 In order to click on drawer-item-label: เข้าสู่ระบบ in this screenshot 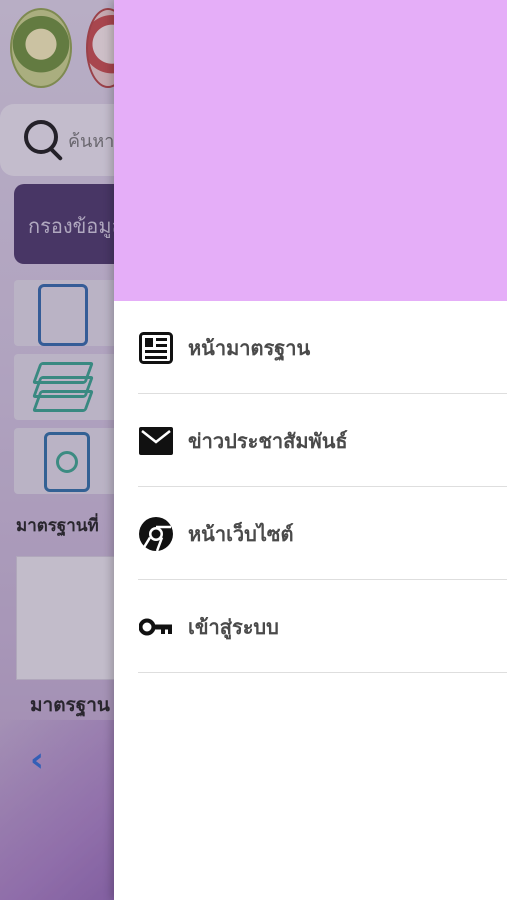, I will do `click(233, 626)`.